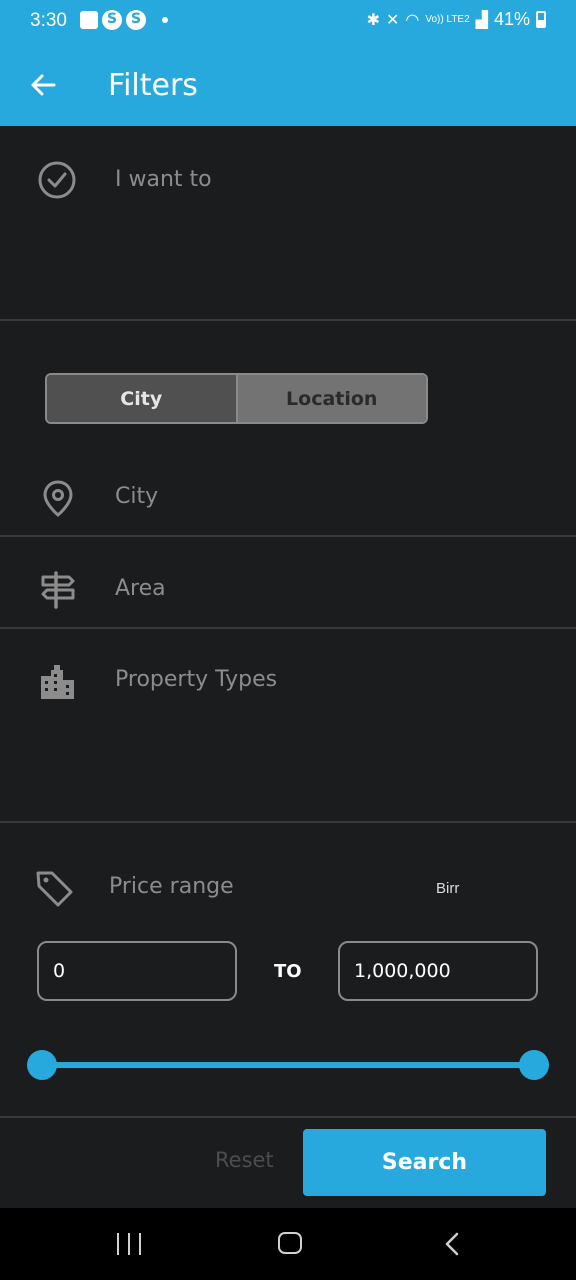 This screenshot has height=1280, width=576. Describe the element at coordinates (163, 179) in the screenshot. I see `i-want-to-select: I want to` at that location.